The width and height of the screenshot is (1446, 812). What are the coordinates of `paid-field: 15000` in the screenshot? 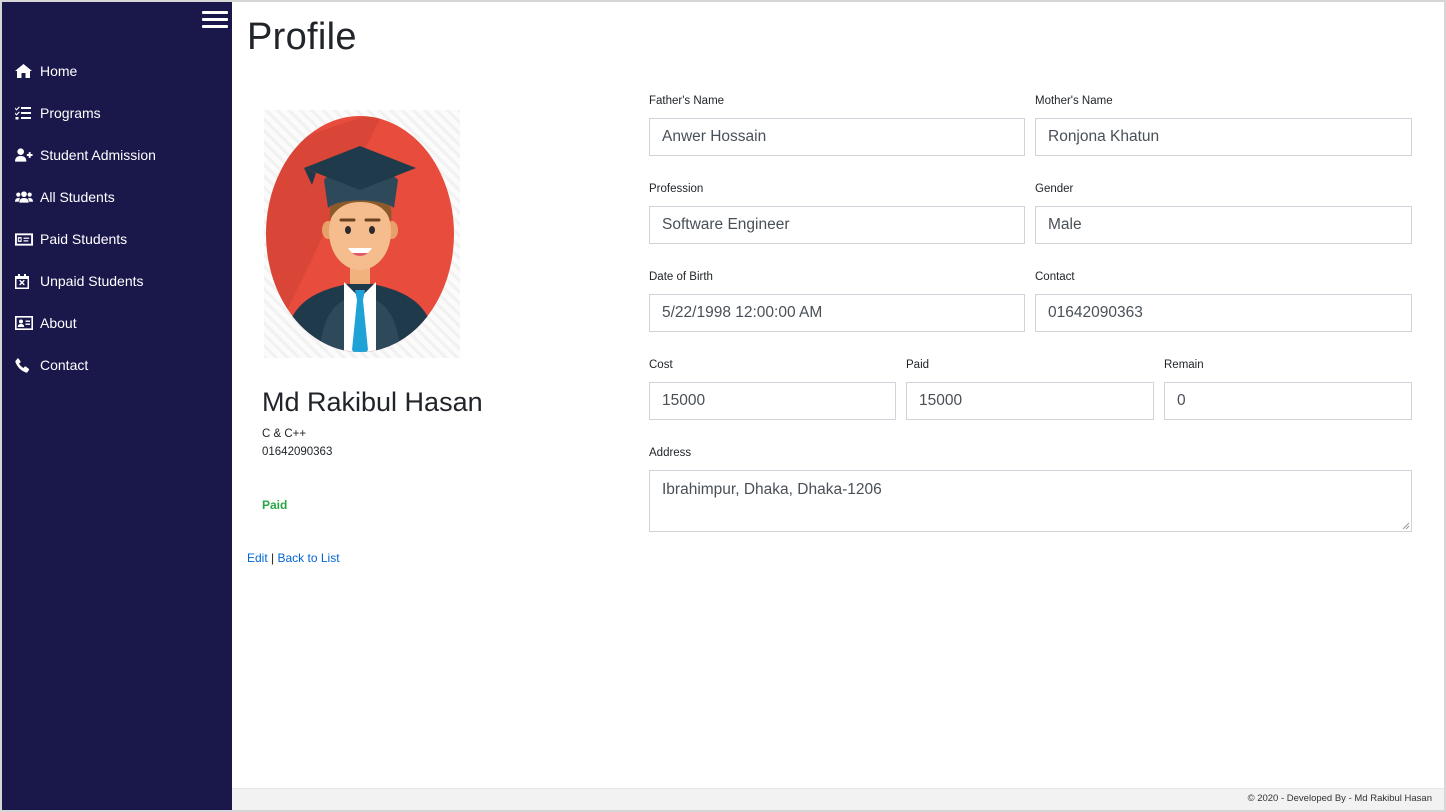 It's located at (1030, 401).